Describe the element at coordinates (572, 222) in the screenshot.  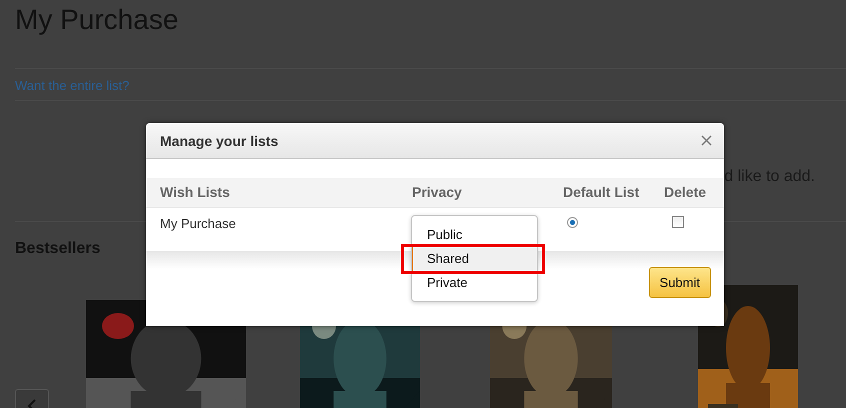
I see `default-radio` at that location.